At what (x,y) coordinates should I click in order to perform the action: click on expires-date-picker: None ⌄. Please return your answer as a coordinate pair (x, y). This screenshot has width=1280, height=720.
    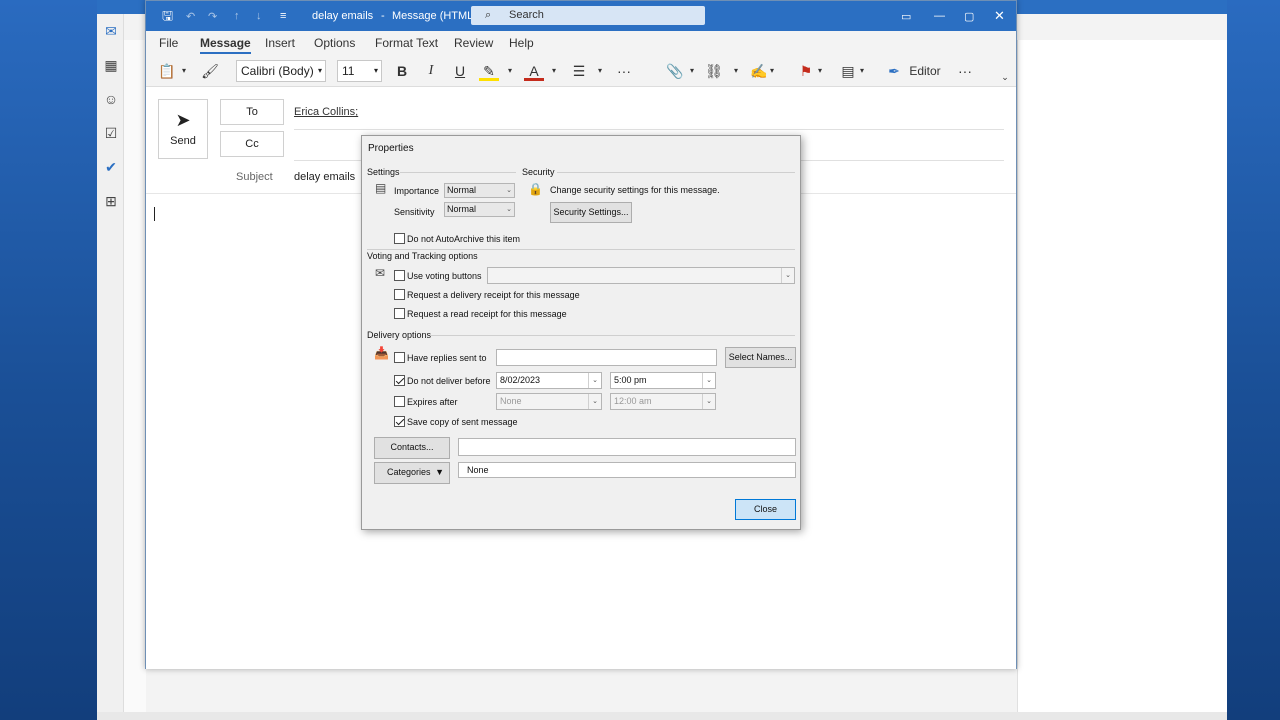
    Looking at the image, I should click on (549, 401).